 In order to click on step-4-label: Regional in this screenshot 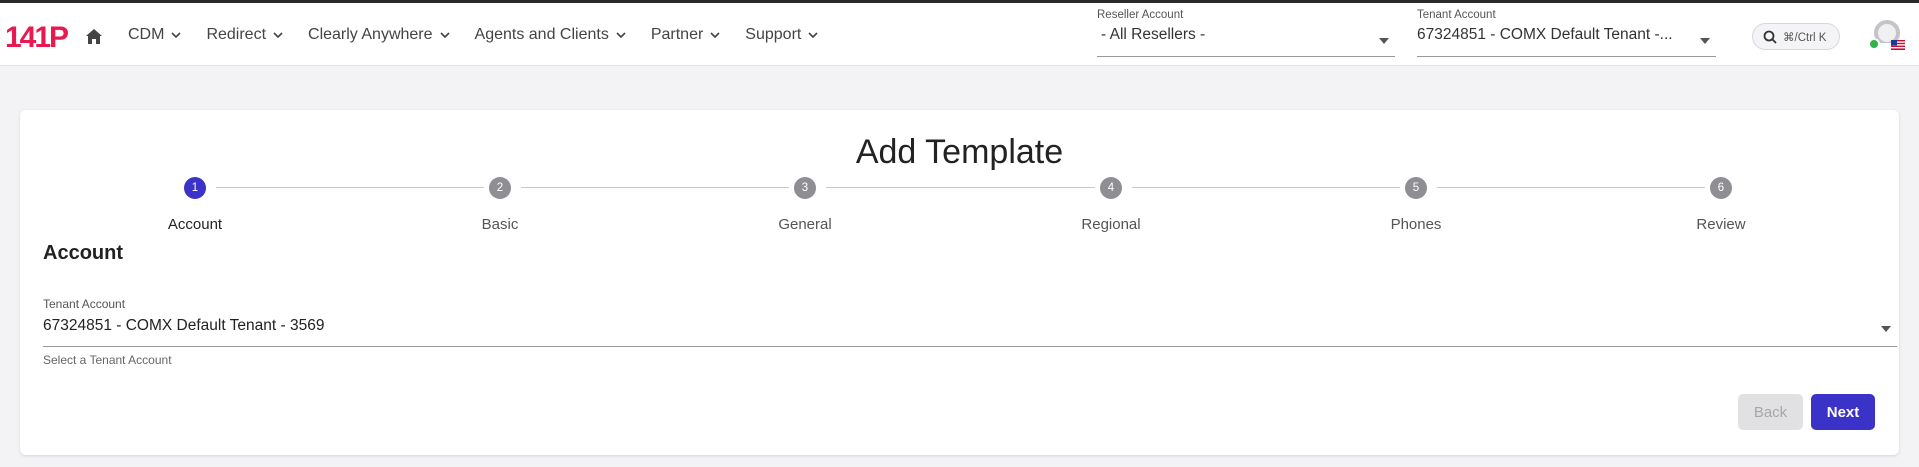, I will do `click(1111, 224)`.